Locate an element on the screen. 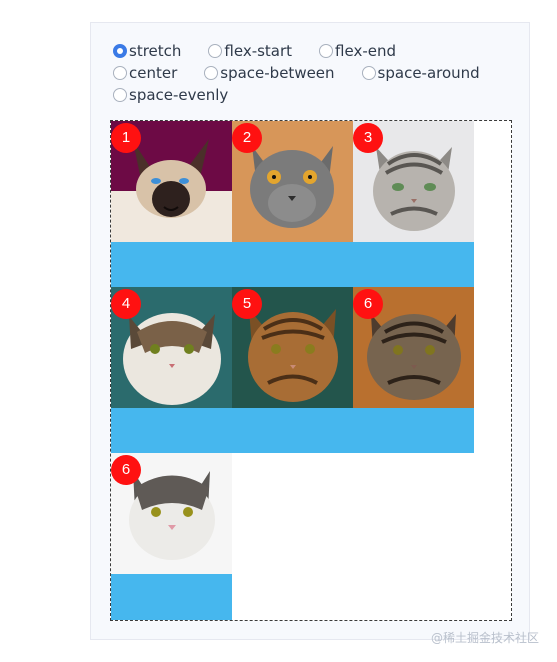  radio-row-2: center space-between space-around is located at coordinates (308, 73).